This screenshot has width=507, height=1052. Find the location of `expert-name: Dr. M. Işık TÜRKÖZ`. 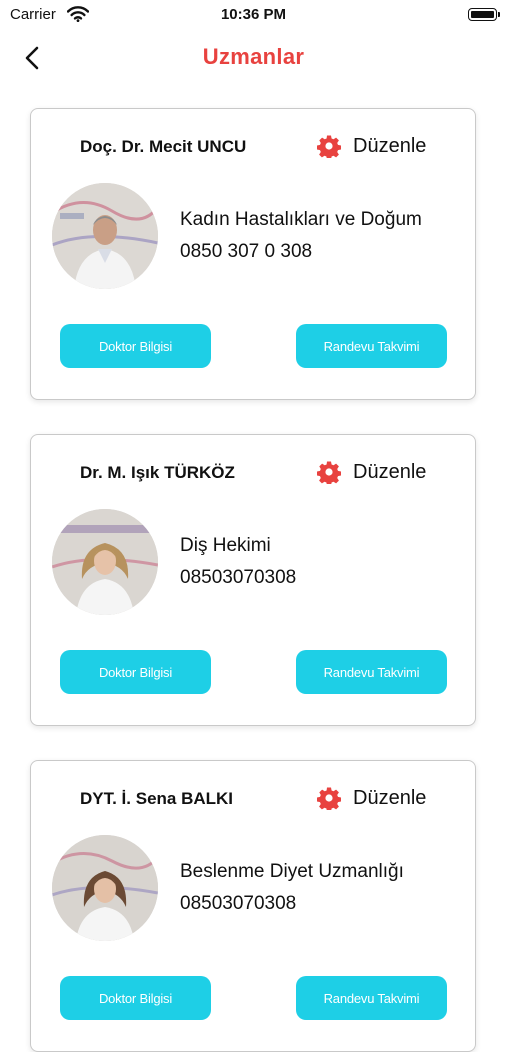

expert-name: Dr. M. Işık TÜRKÖZ is located at coordinates (157, 472).